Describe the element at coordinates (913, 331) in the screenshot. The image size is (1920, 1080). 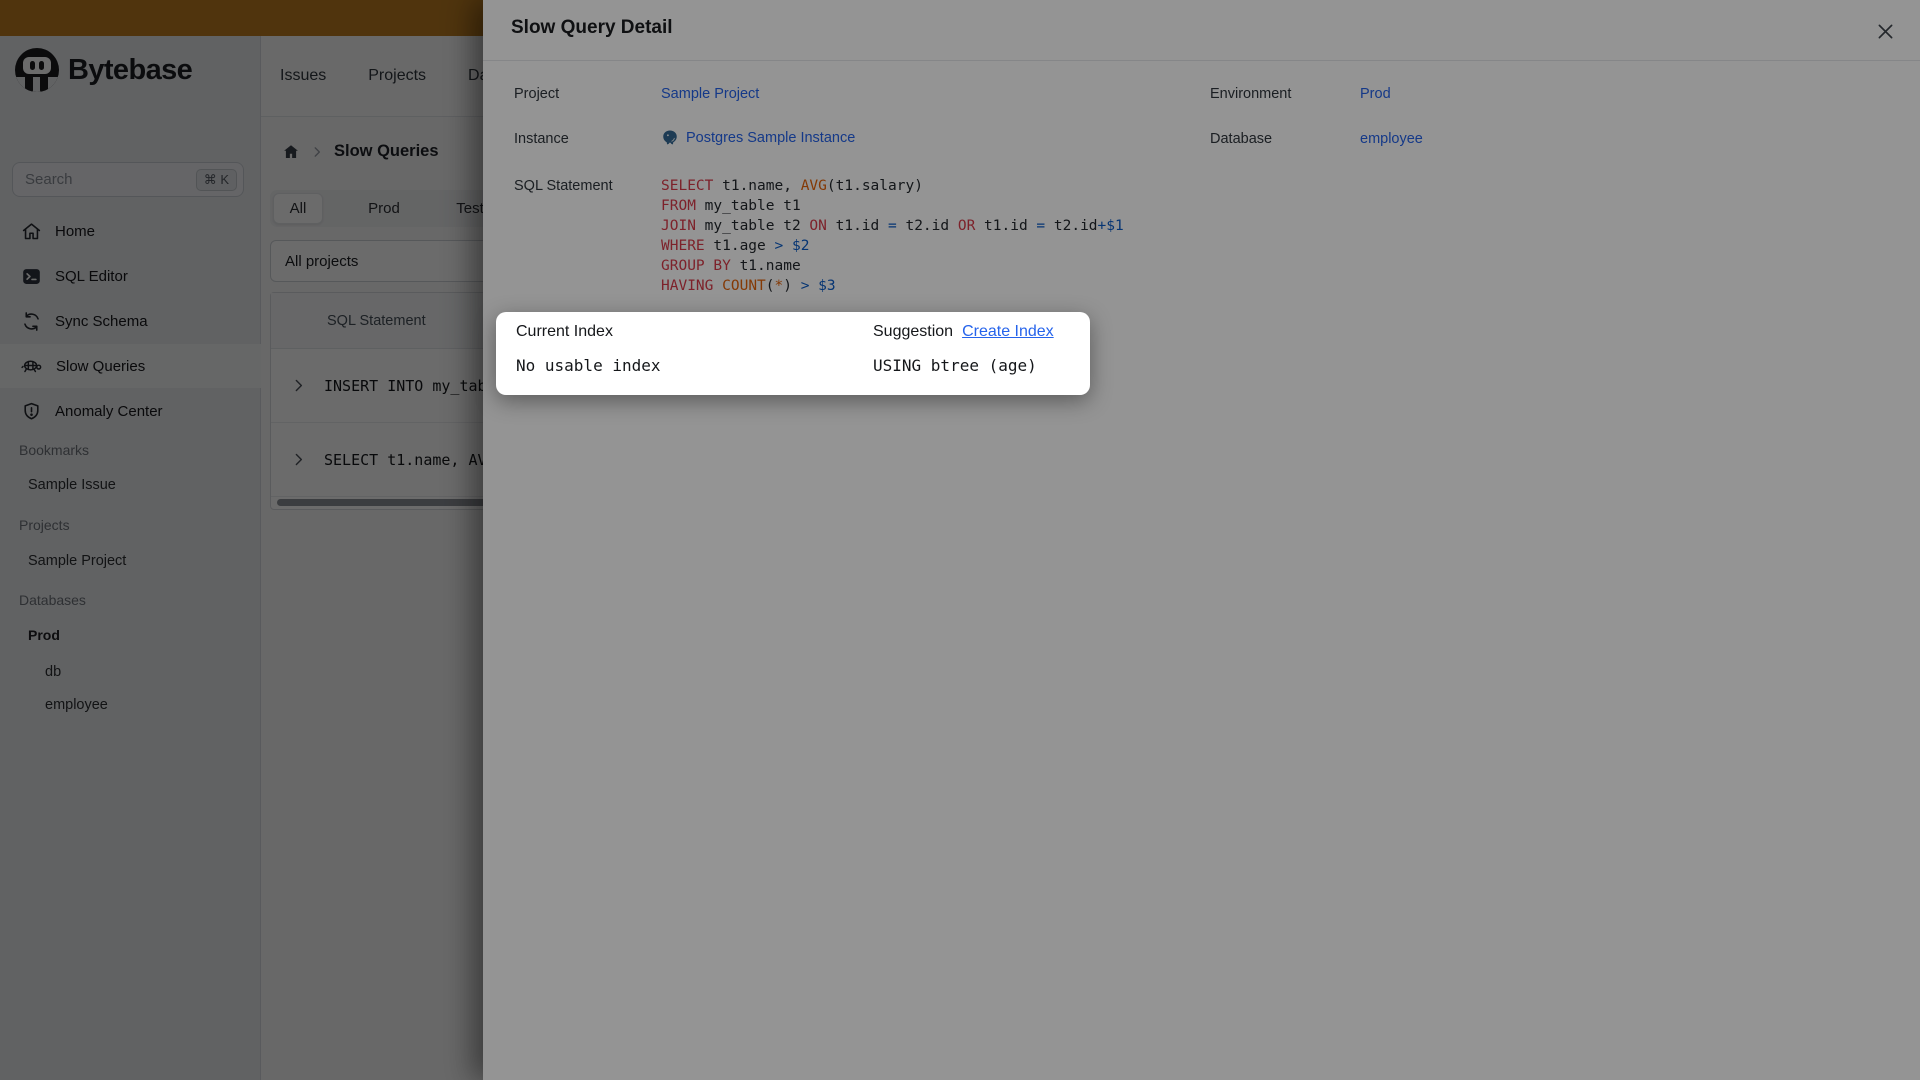
I see `suggestion-label: Suggestion` at that location.